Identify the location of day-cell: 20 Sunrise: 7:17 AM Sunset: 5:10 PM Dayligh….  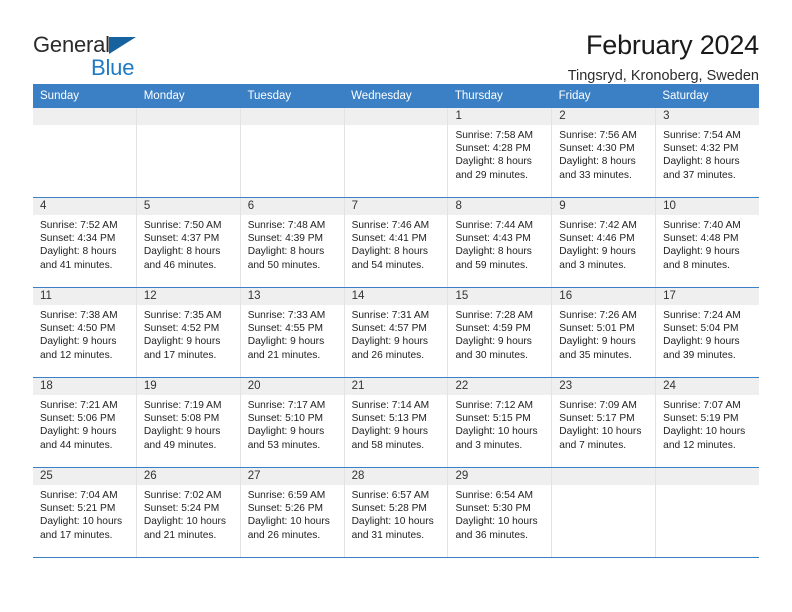
(292, 422).